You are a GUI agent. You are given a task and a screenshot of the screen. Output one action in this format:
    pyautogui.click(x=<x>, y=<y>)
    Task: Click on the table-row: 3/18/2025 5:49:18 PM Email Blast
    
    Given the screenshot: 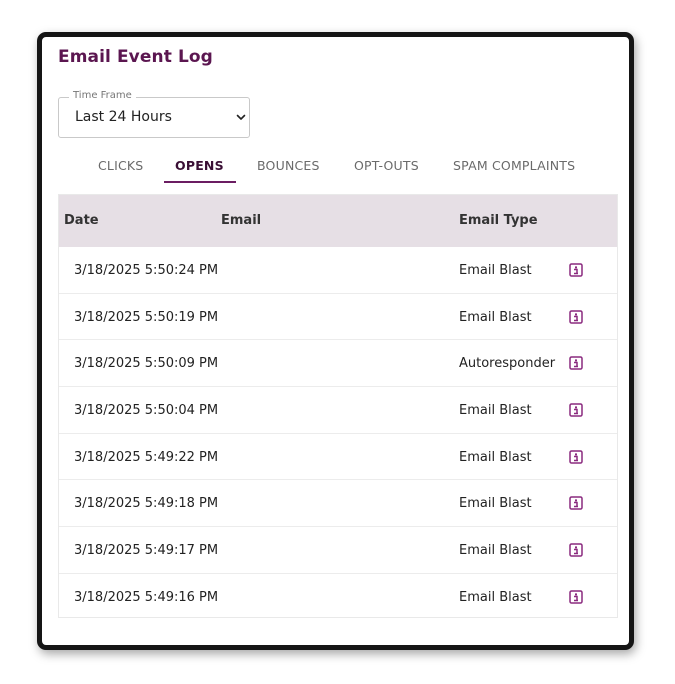 What is the action you would take?
    pyautogui.click(x=338, y=504)
    